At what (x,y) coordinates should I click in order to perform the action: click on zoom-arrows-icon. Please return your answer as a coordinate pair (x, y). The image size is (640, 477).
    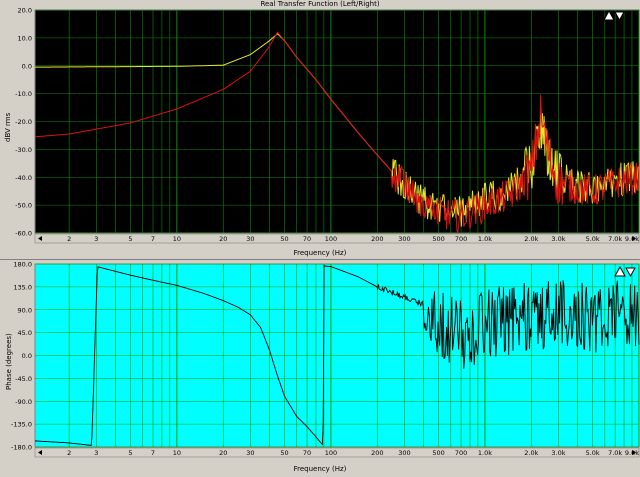
    Looking at the image, I should click on (614, 15).